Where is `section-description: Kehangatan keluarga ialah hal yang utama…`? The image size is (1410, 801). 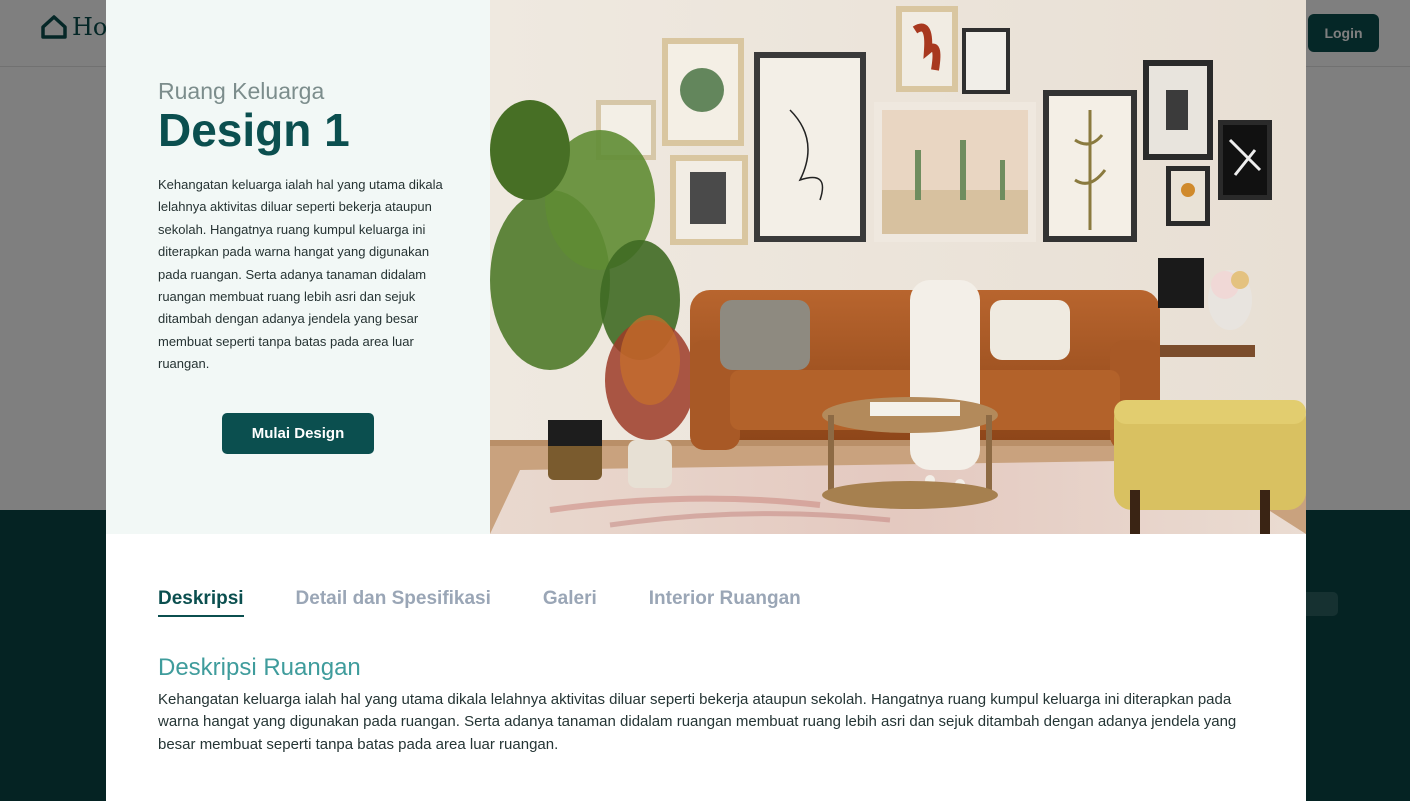
section-description: Kehangatan keluarga ialah hal yang utama… is located at coordinates (697, 722).